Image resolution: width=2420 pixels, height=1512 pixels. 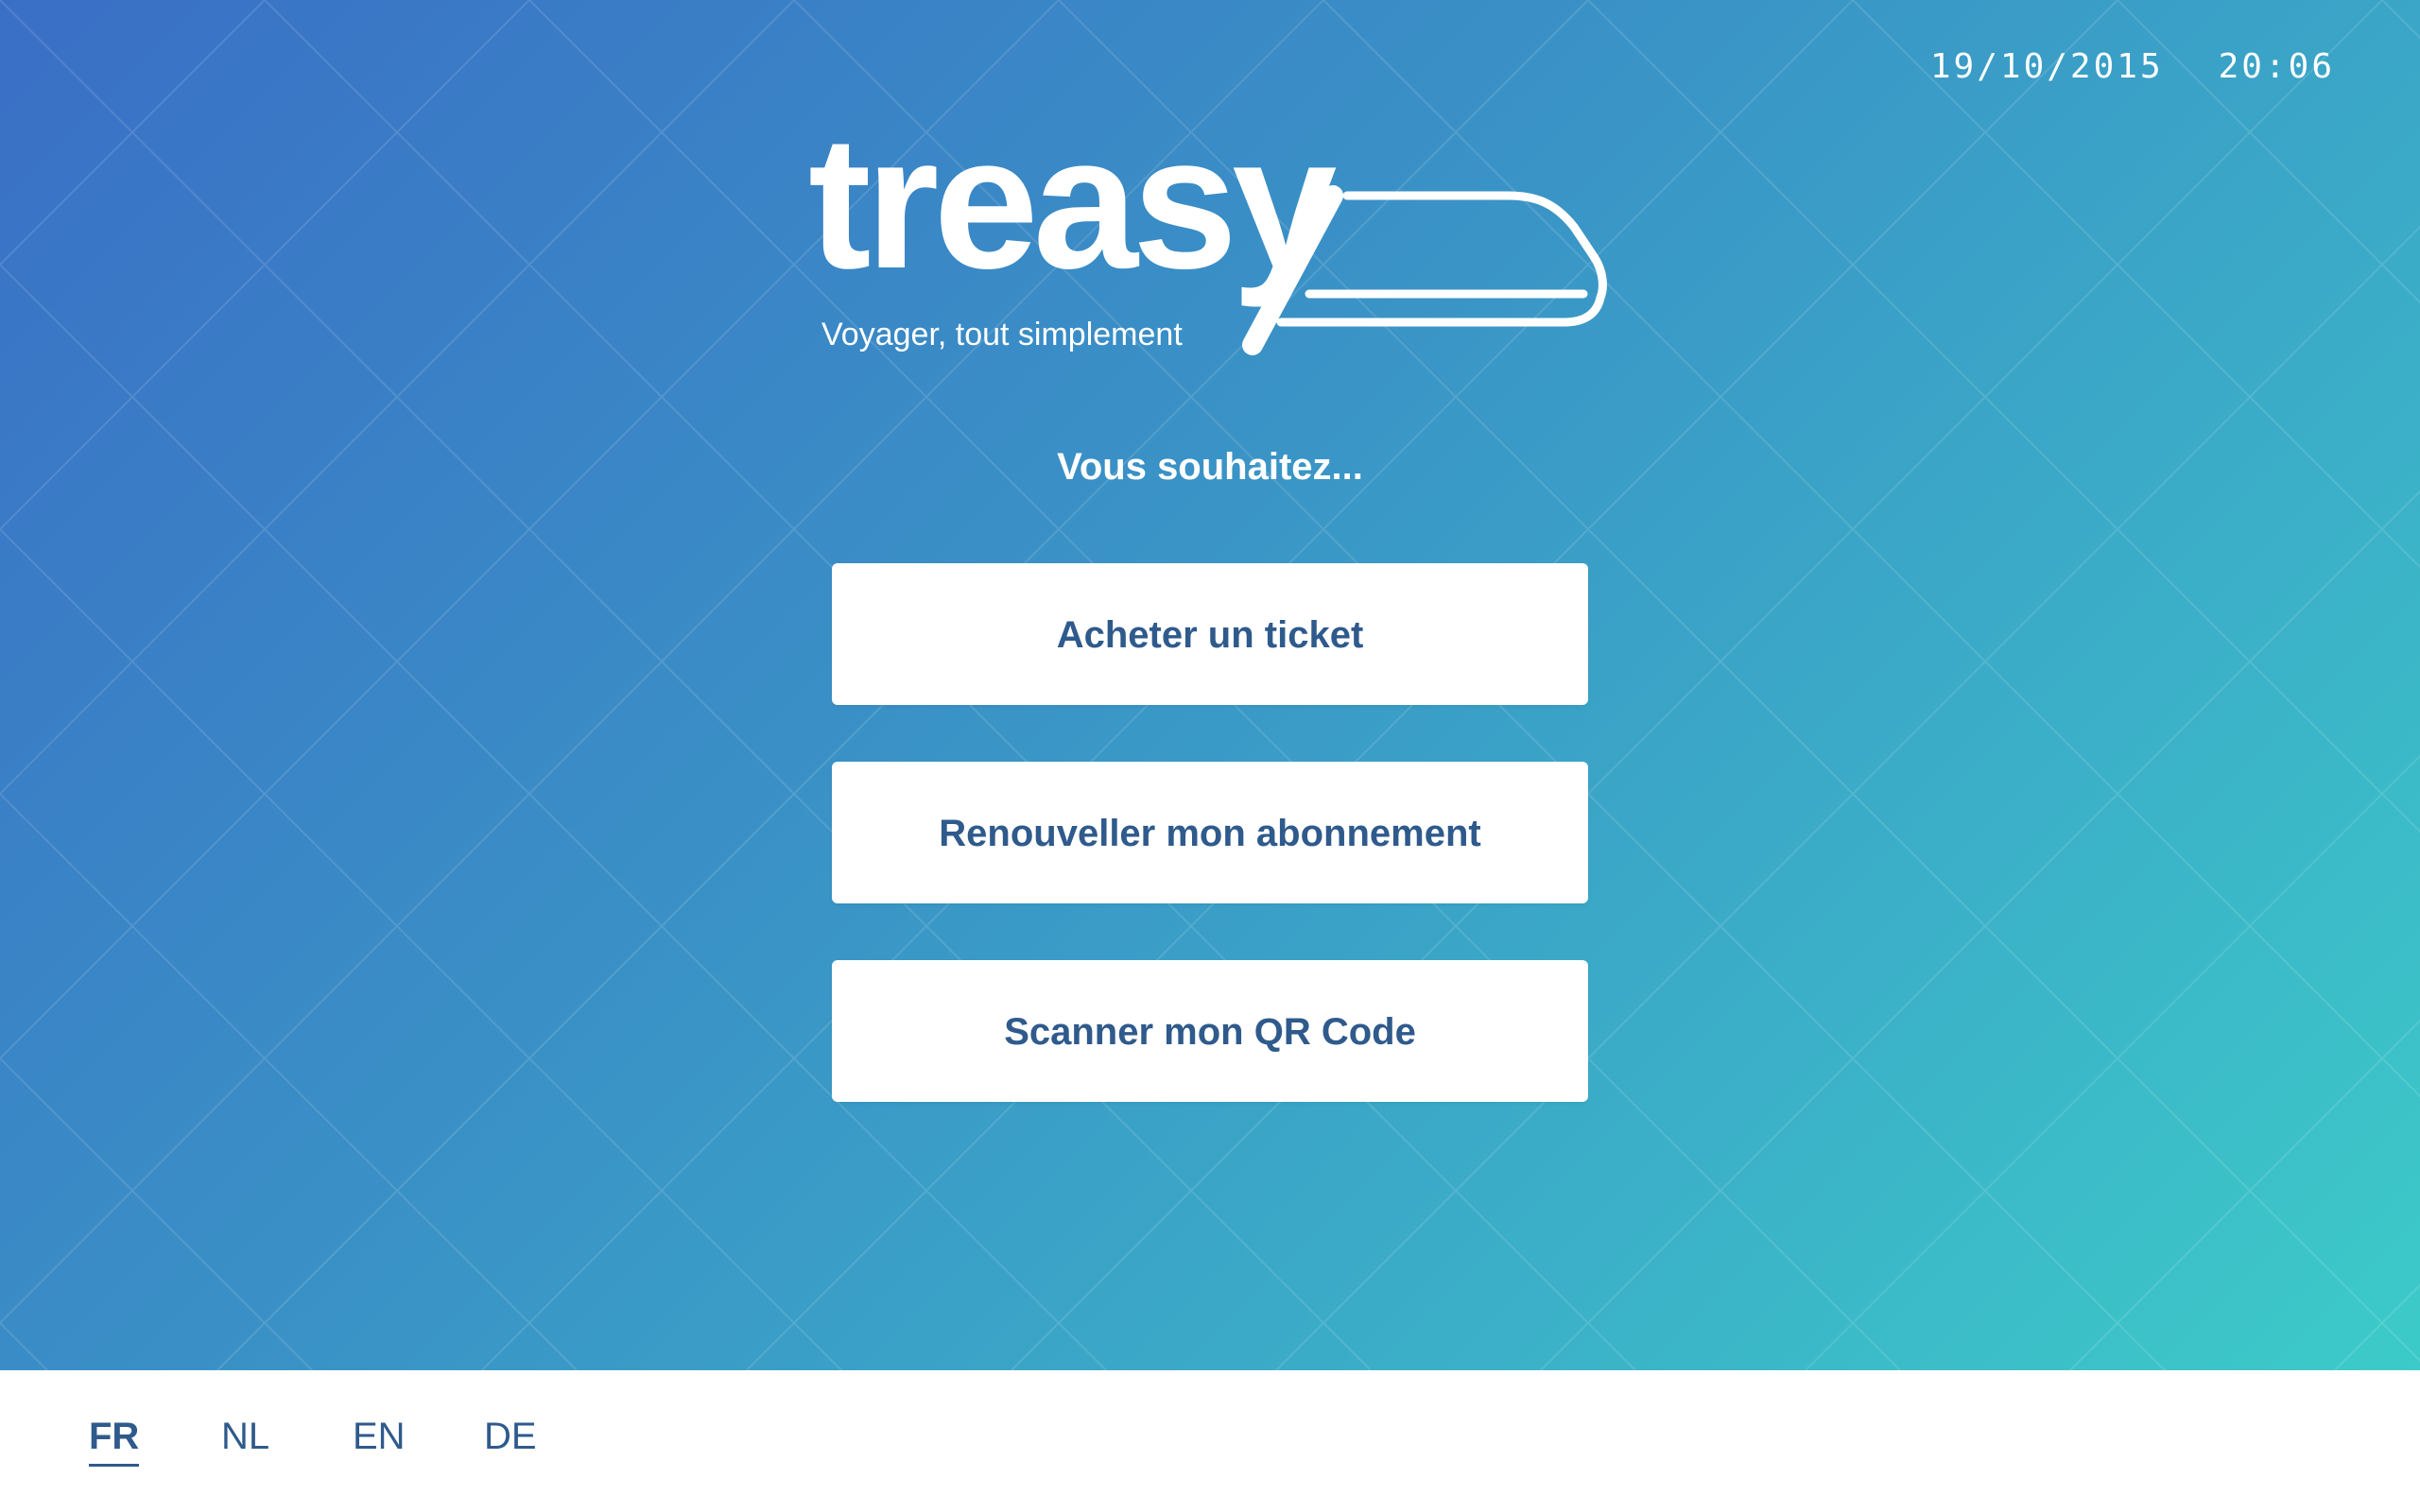 I want to click on time-text: 20:06, so click(x=2276, y=66).